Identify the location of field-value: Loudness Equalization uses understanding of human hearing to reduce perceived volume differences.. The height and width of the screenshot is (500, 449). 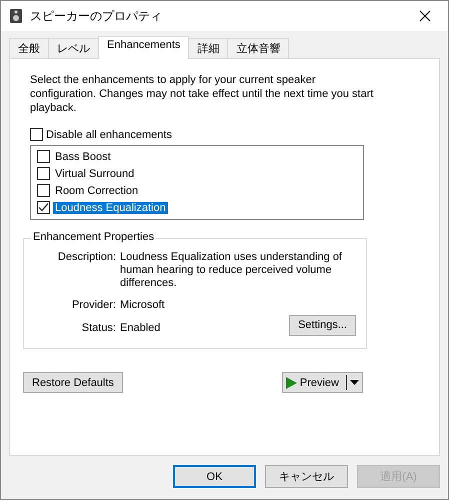
(231, 270).